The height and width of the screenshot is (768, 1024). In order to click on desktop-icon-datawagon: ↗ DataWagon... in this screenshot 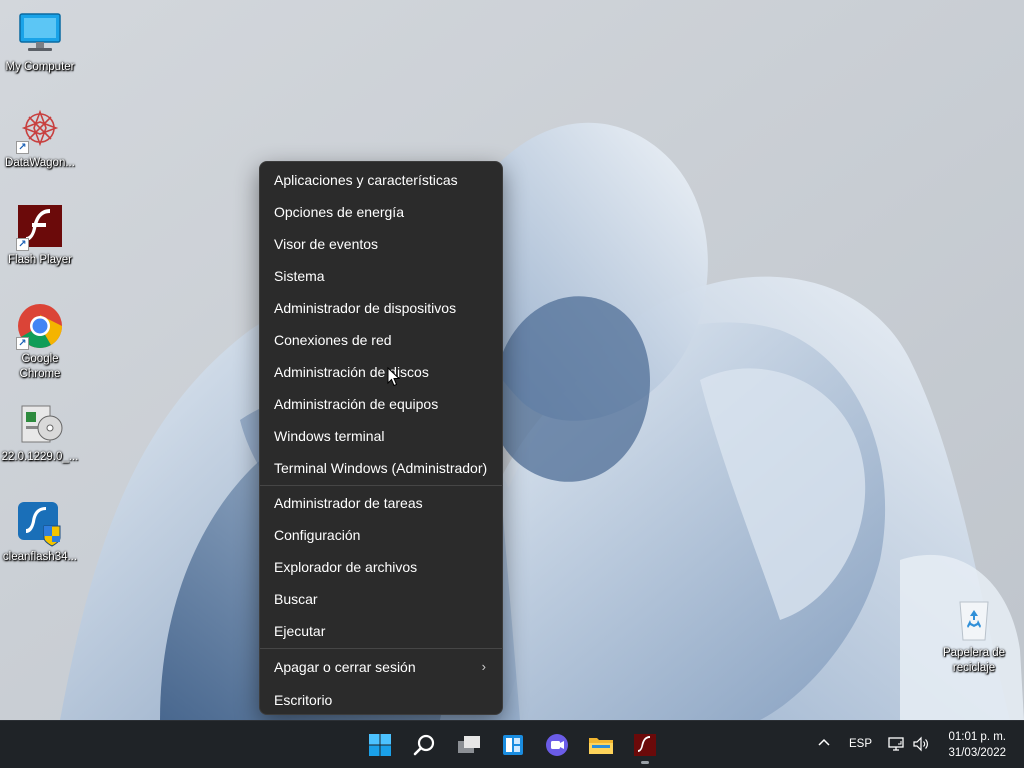, I will do `click(40, 138)`.